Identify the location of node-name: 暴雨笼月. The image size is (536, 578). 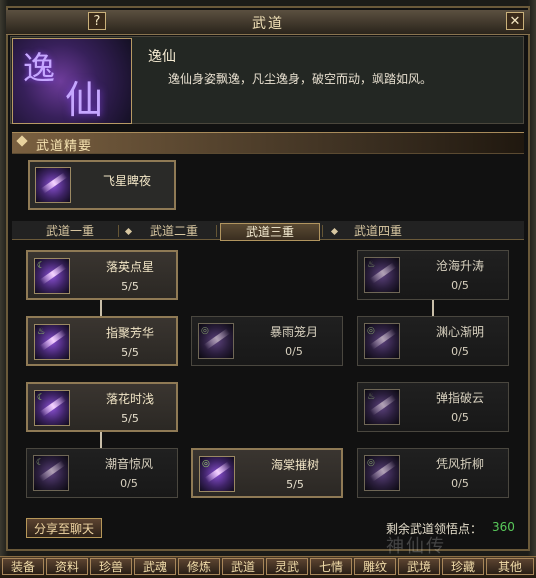
(293, 332).